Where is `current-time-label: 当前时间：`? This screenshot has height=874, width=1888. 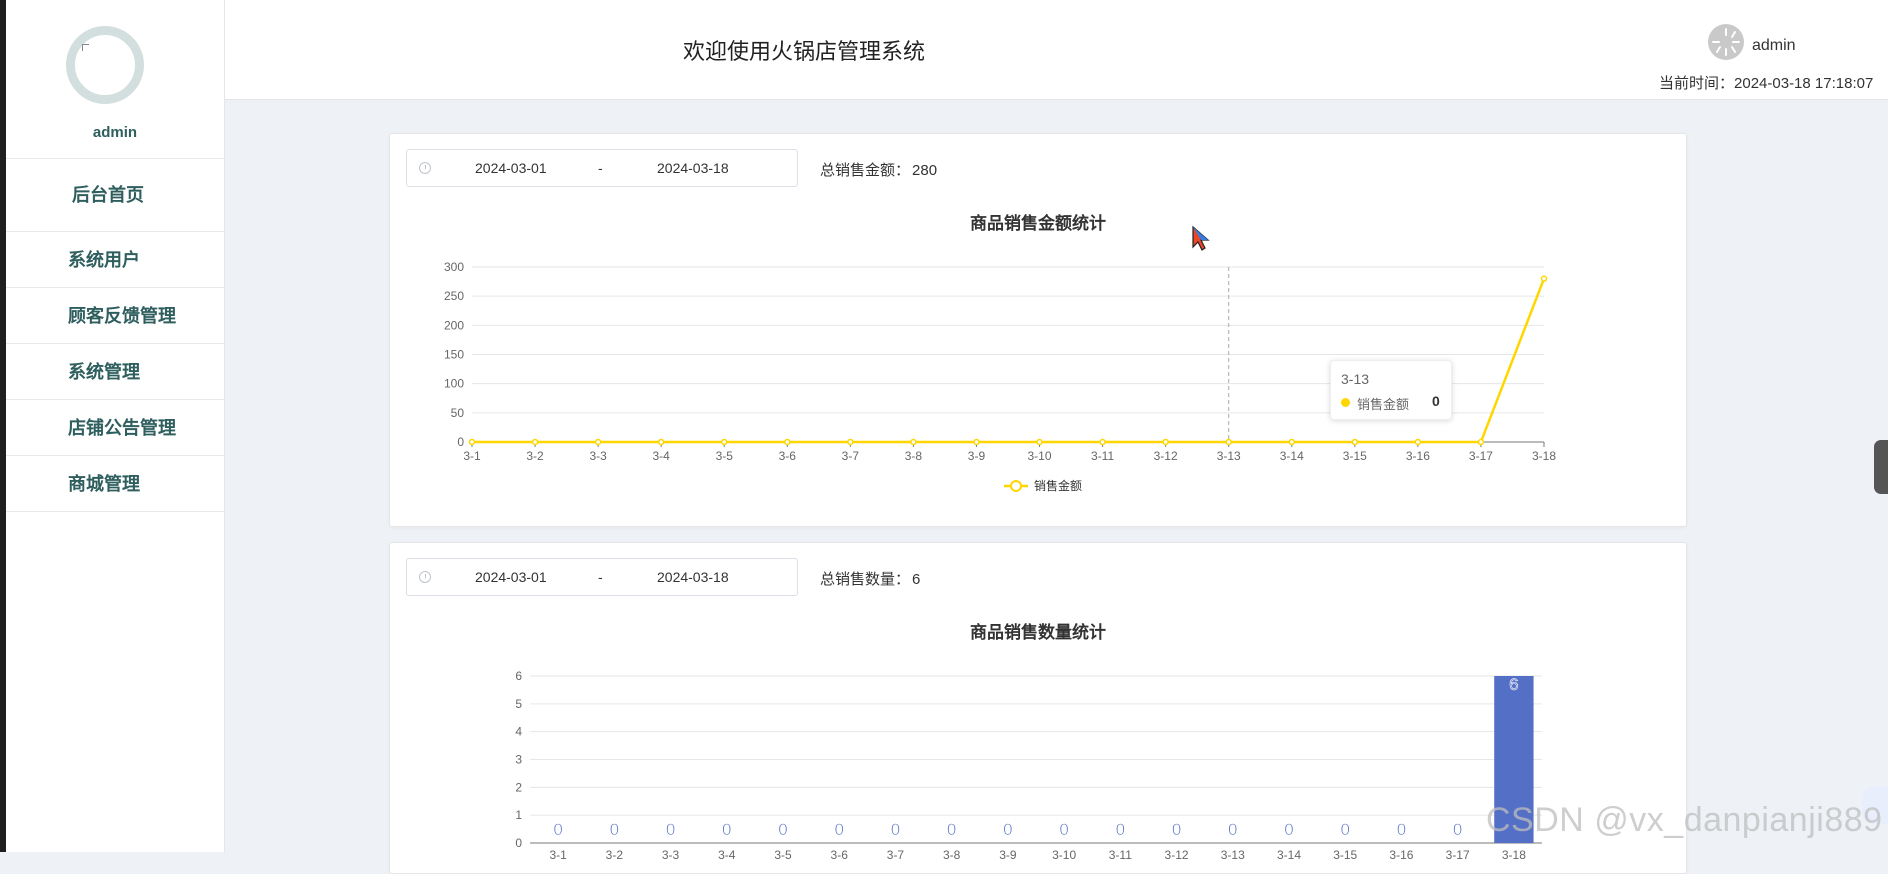 current-time-label: 当前时间： is located at coordinates (1697, 83).